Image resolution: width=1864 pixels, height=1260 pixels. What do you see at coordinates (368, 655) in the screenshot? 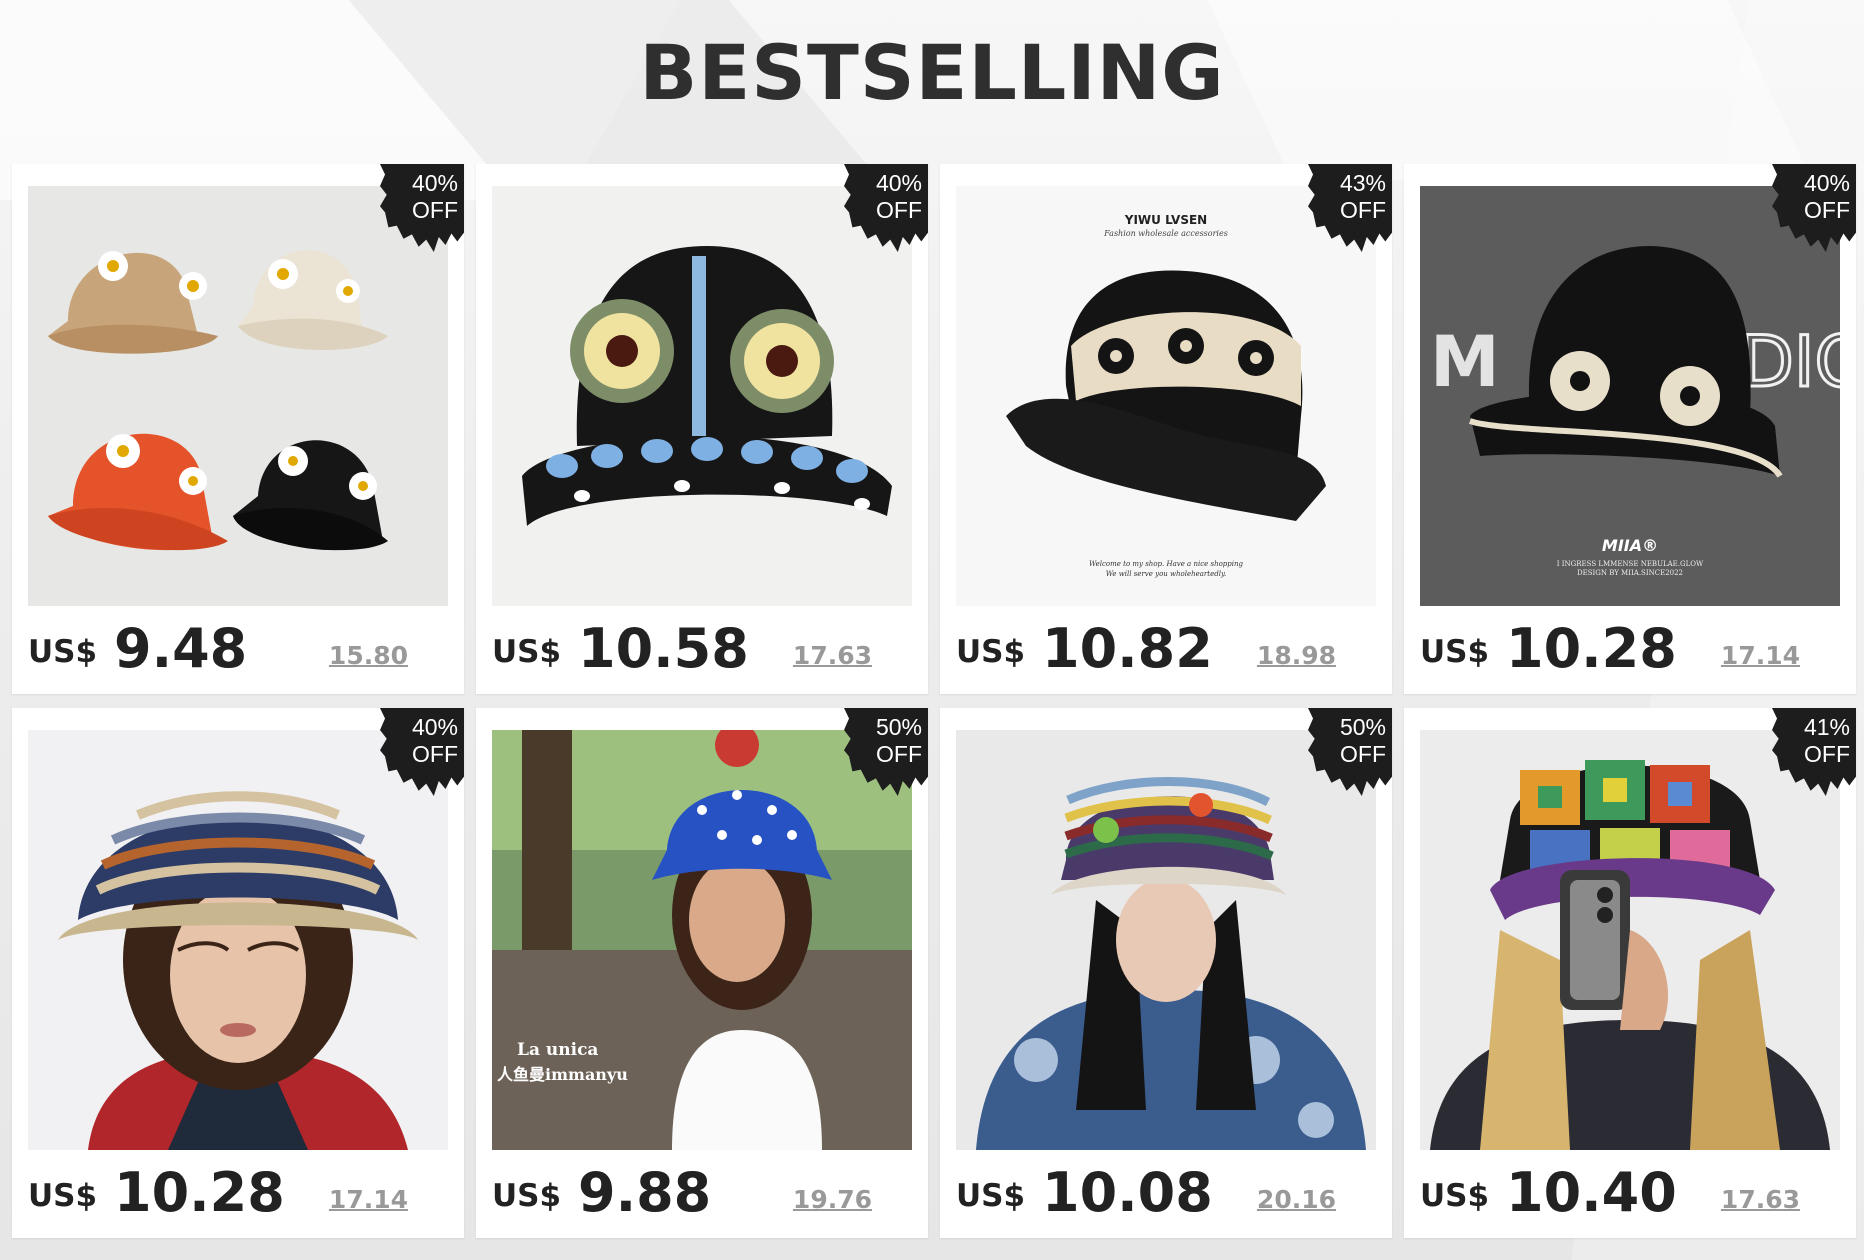
I see `original-price: 15.80` at bounding box center [368, 655].